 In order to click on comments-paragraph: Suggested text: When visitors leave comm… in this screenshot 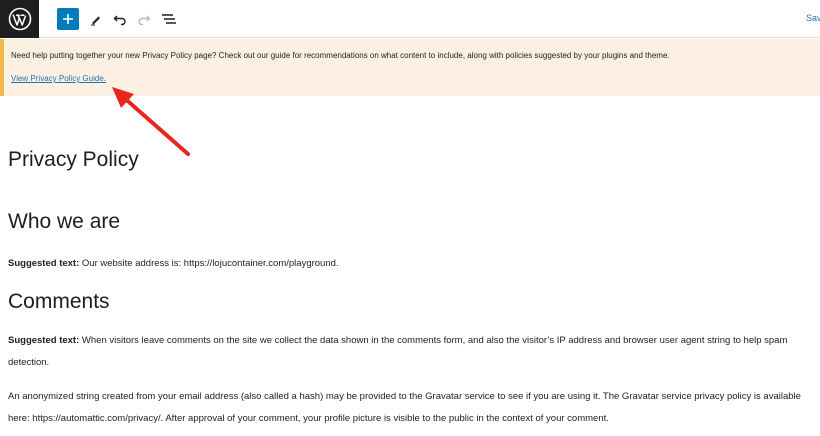, I will do `click(411, 352)`.